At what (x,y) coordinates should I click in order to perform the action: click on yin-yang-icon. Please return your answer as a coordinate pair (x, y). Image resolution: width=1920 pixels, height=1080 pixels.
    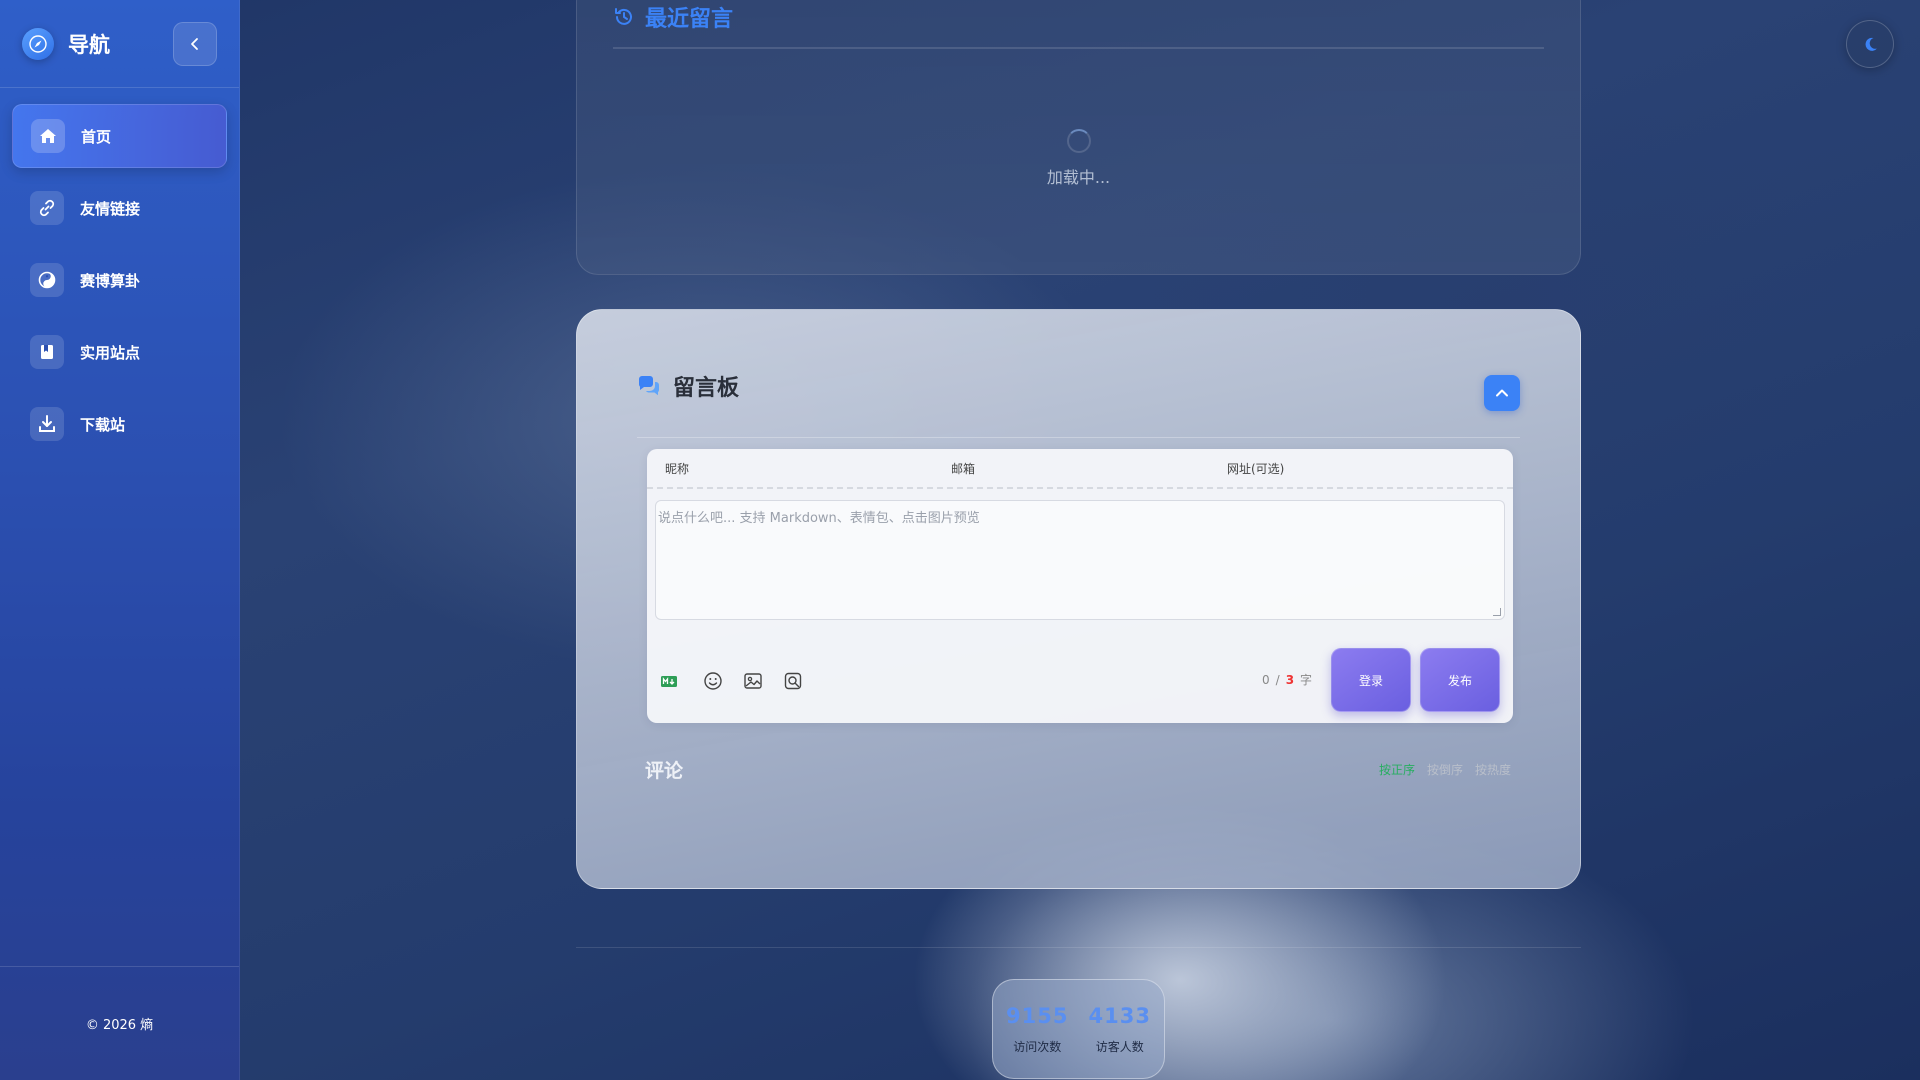
    Looking at the image, I should click on (47, 280).